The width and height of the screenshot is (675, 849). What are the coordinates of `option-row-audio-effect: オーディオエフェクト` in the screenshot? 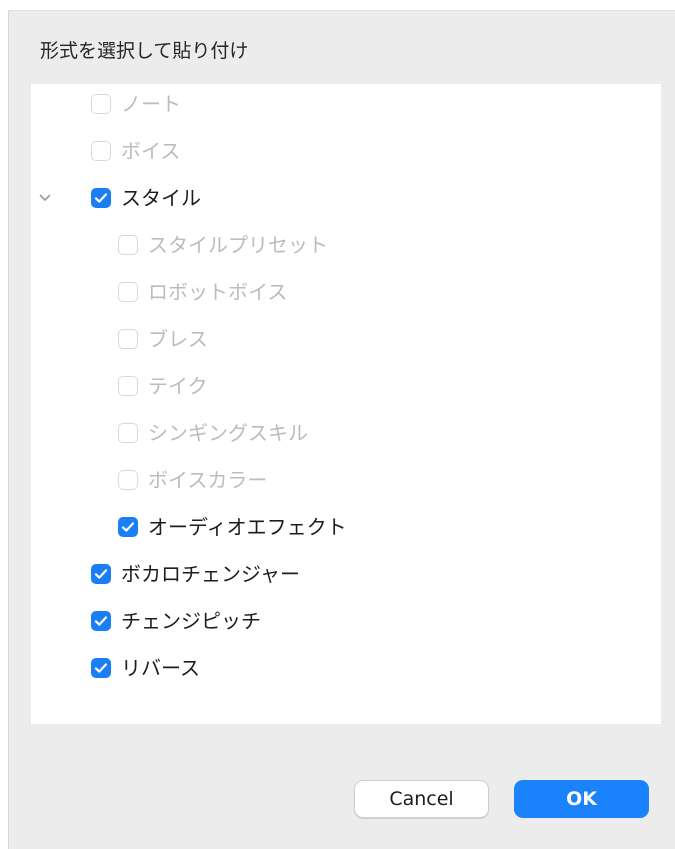 It's located at (232, 527).